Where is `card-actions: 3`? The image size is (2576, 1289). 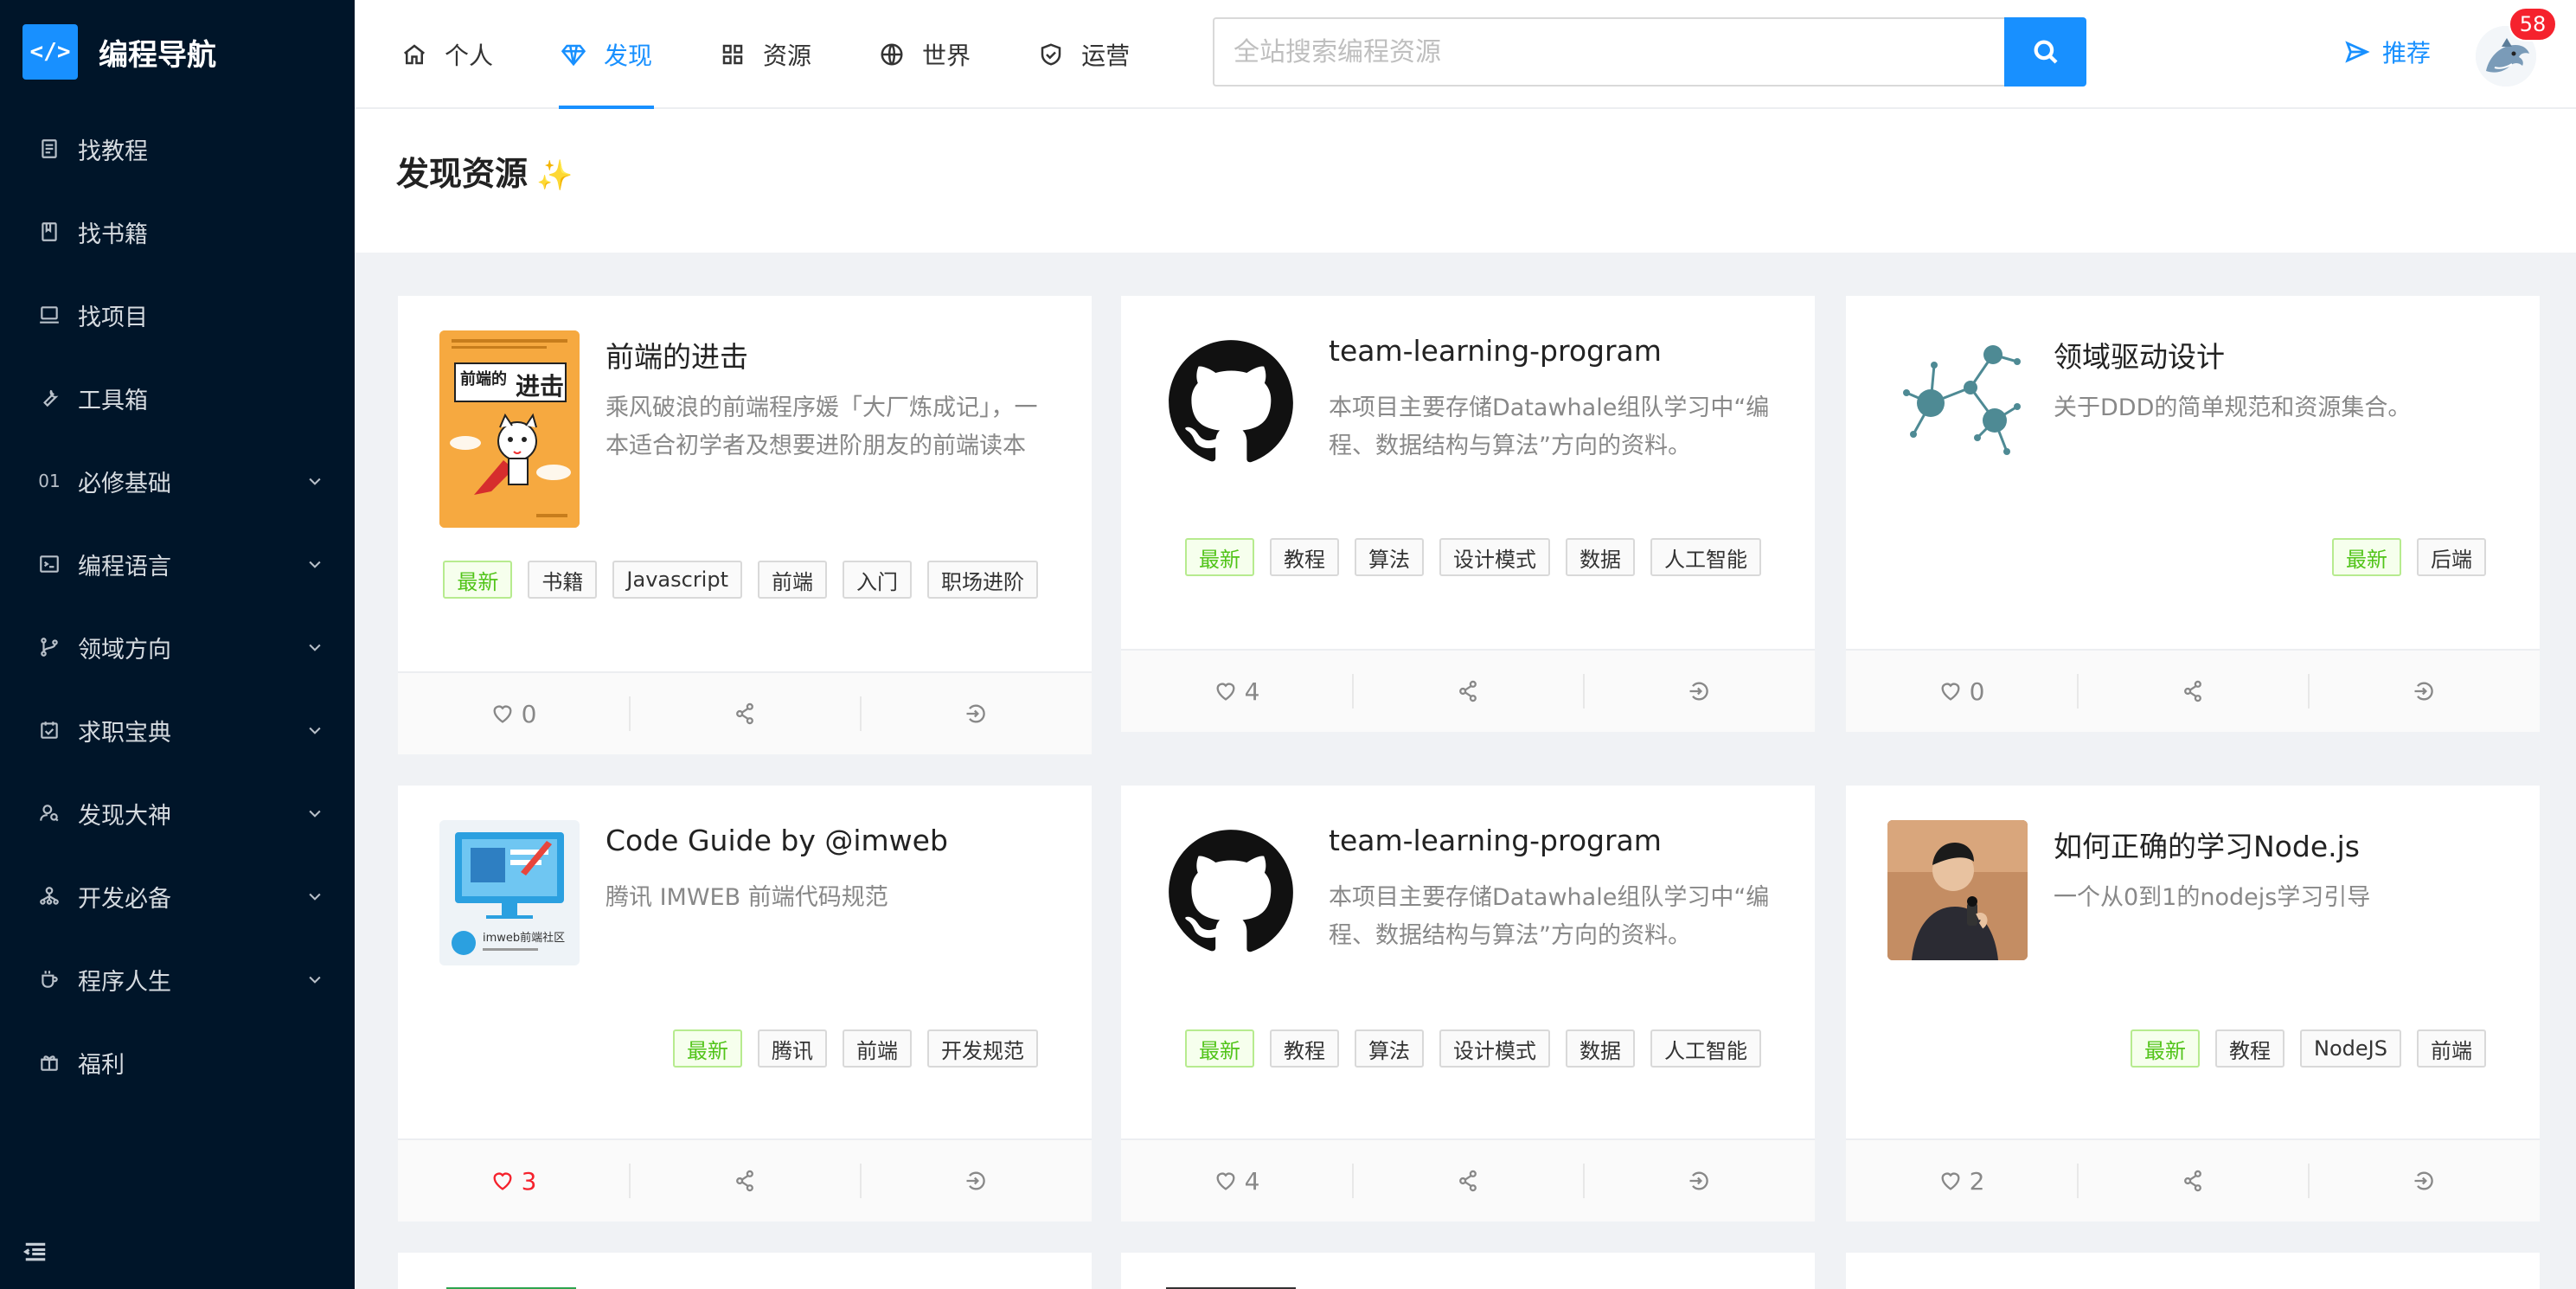
card-actions: 3 is located at coordinates (745, 1180).